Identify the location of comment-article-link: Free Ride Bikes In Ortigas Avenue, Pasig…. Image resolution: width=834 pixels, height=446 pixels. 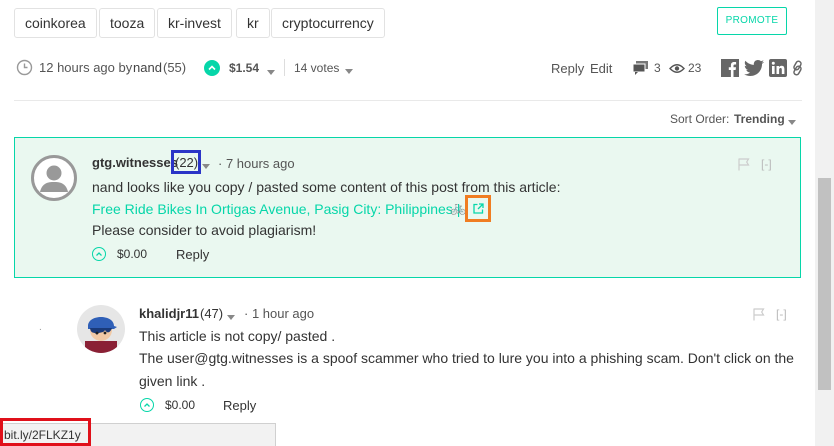
(276, 209).